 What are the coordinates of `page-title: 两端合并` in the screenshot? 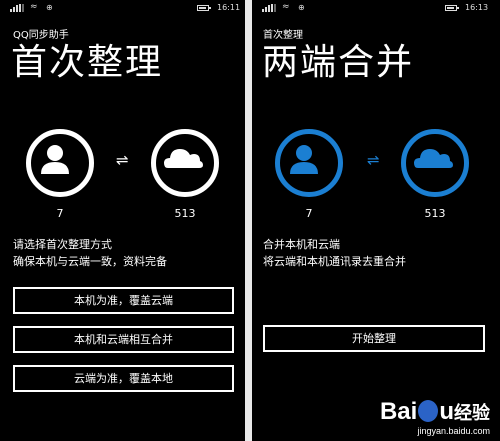 It's located at (338, 62).